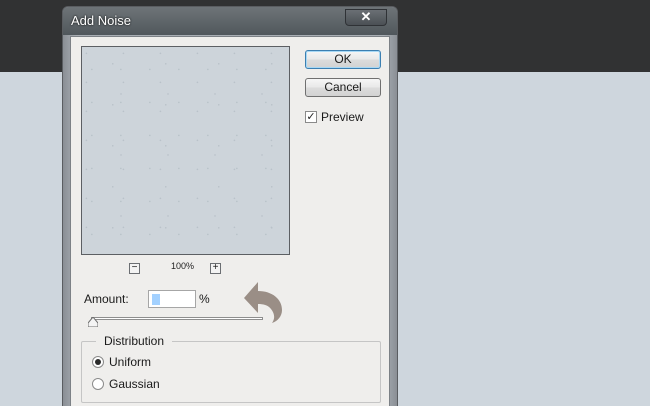 The image size is (650, 406). I want to click on checkmark-icon: ✓, so click(311, 117).